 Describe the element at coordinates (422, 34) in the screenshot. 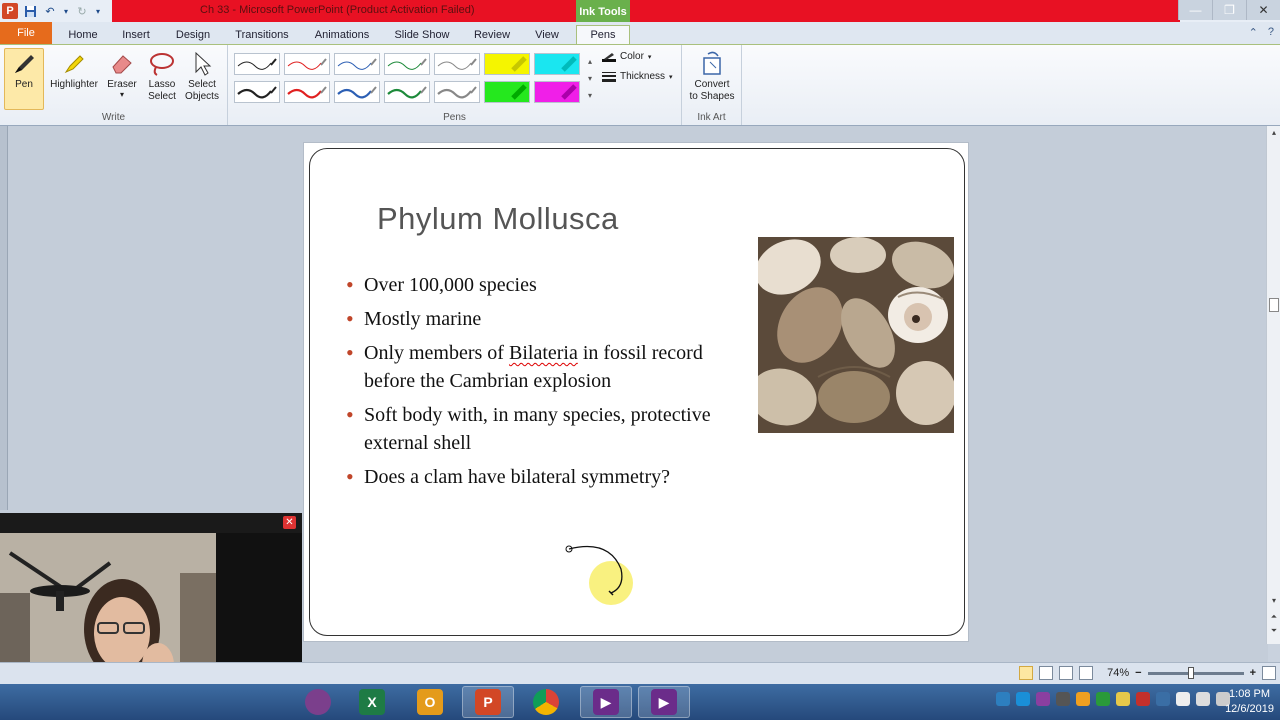

I see `tab-slide-show: Slide Show` at that location.